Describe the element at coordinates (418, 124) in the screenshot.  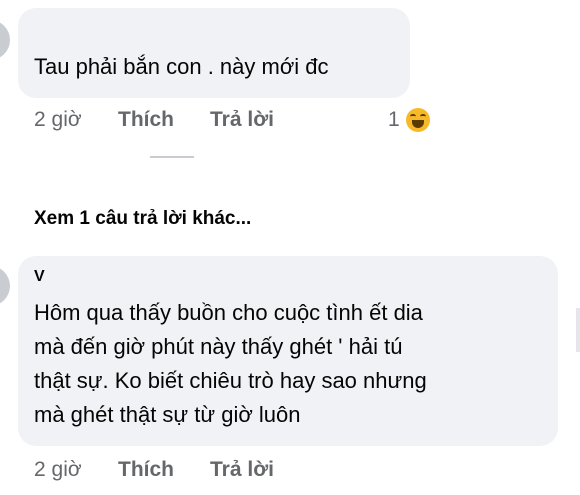
I see `haha-mouth` at that location.